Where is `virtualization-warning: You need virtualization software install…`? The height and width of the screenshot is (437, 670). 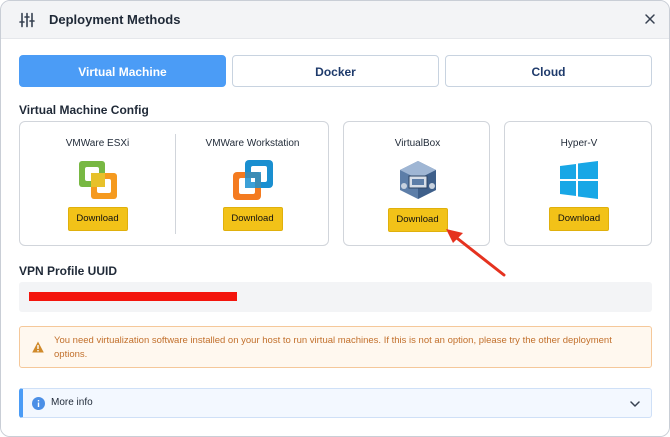 virtualization-warning: You need virtualization software install… is located at coordinates (335, 347).